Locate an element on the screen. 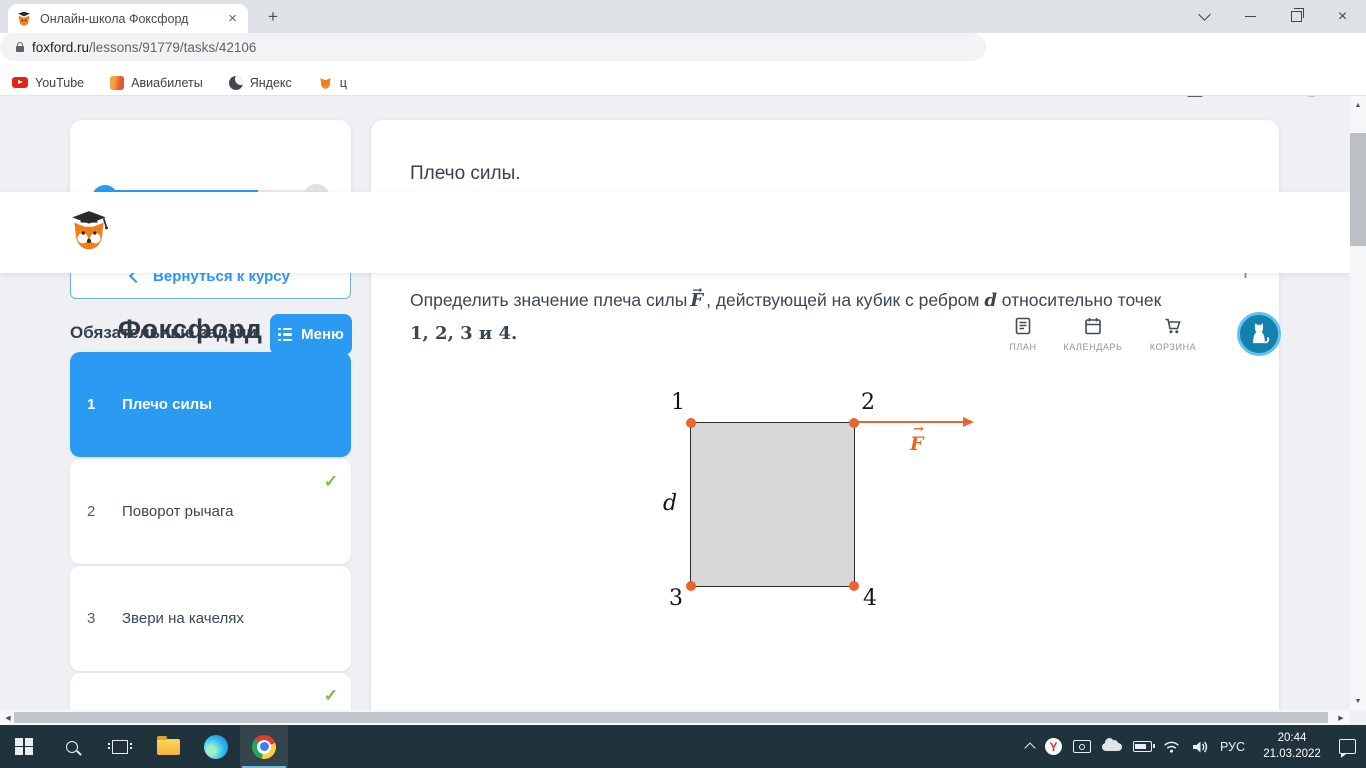 The image size is (1366, 768). force-arrow-head is located at coordinates (968, 421).